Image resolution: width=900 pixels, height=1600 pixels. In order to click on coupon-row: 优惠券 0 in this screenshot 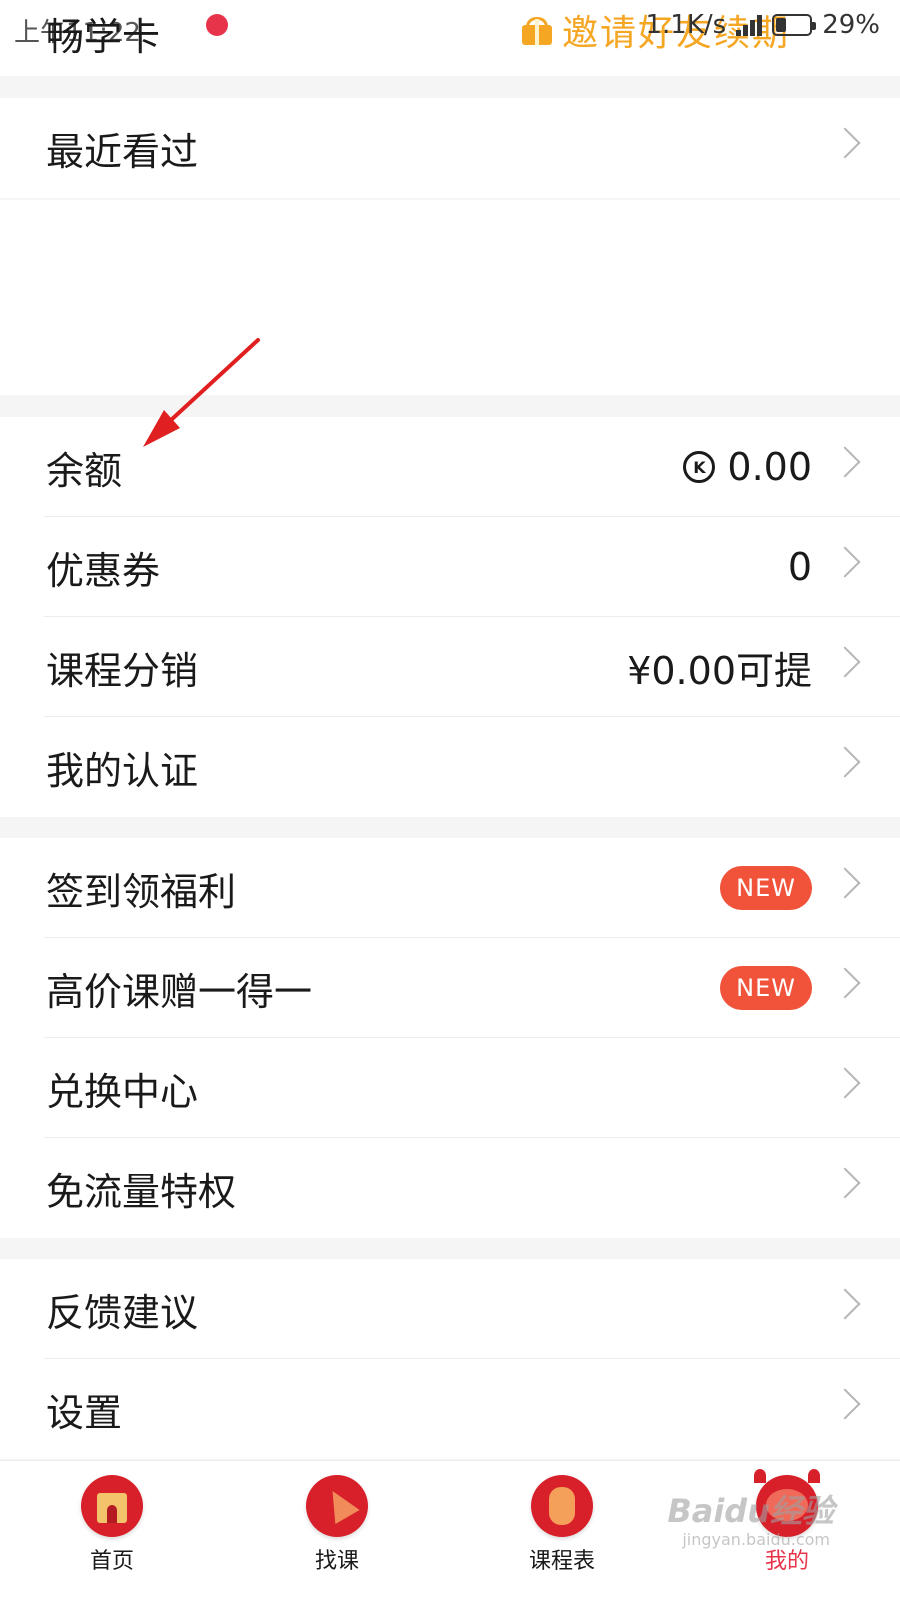, I will do `click(450, 567)`.